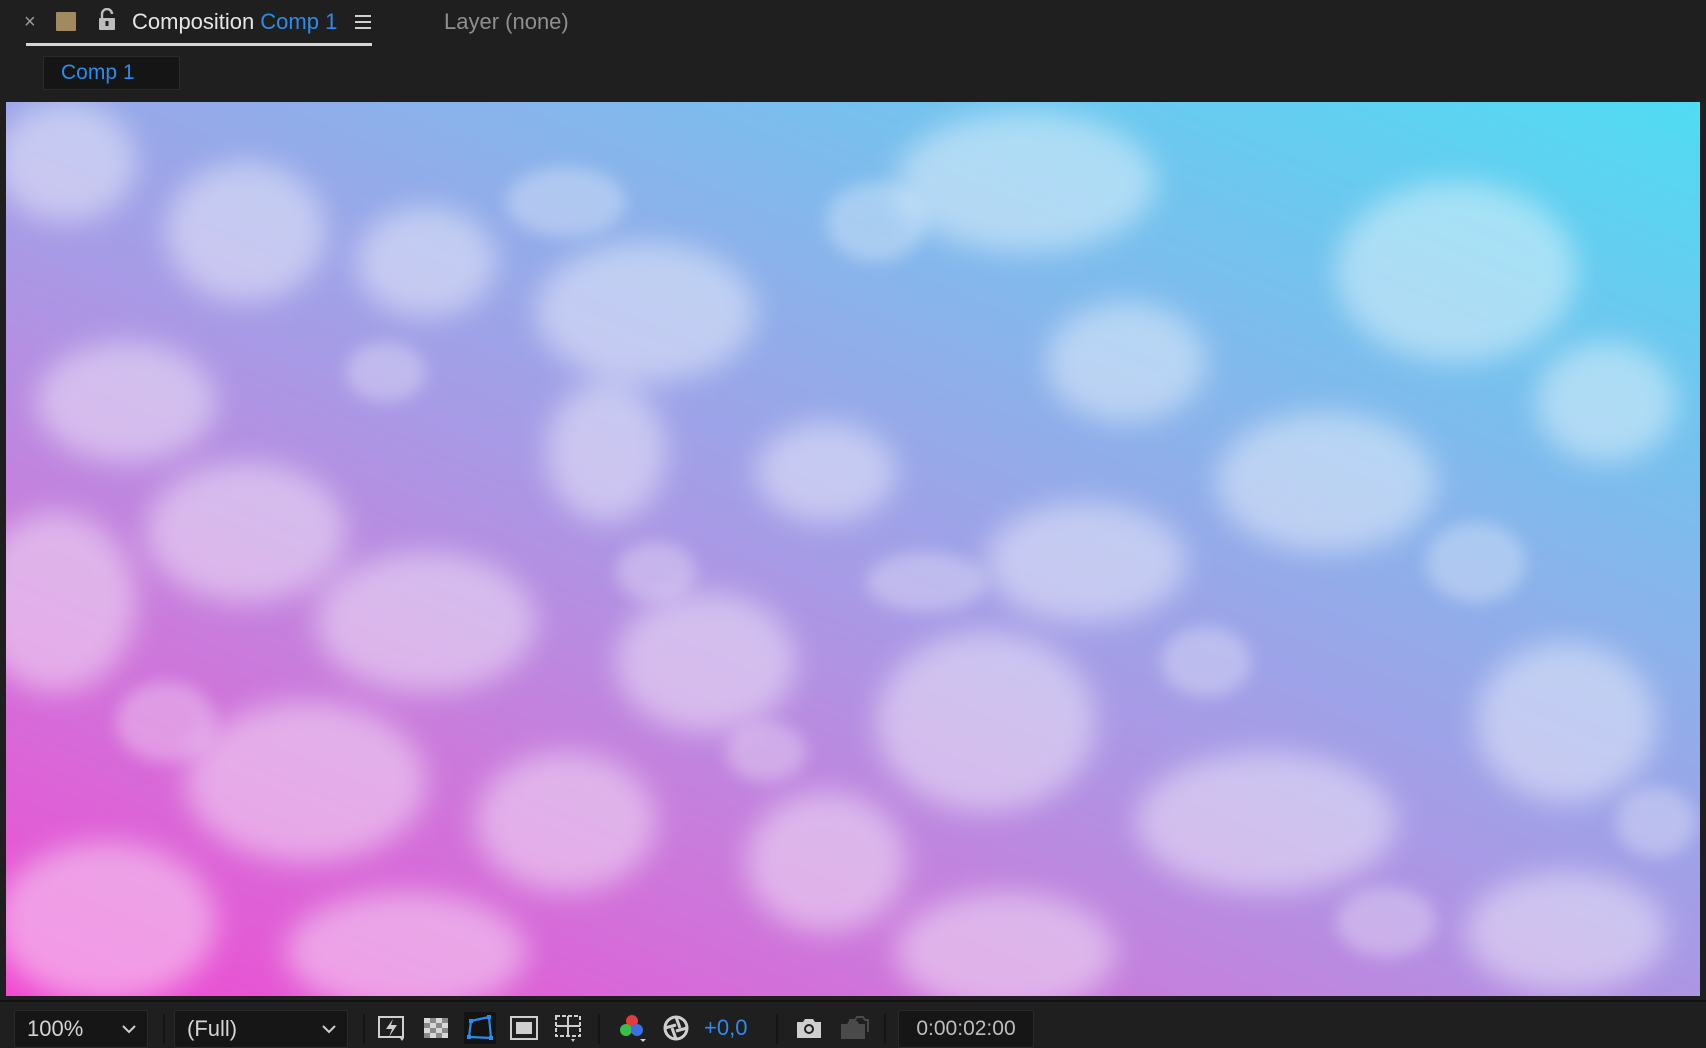 Image resolution: width=1706 pixels, height=1048 pixels. Describe the element at coordinates (193, 21) in the screenshot. I see `tab-title-prefix: Composition` at that location.